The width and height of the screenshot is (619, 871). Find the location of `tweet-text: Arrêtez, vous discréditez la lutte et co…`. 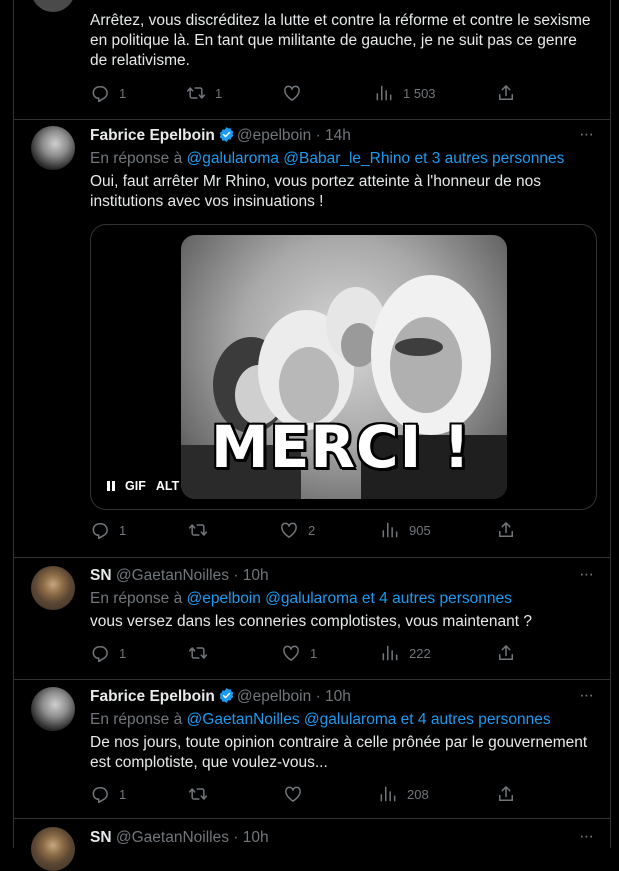

tweet-text: Arrêtez, vous discréditez la lutte et co… is located at coordinates (344, 41).